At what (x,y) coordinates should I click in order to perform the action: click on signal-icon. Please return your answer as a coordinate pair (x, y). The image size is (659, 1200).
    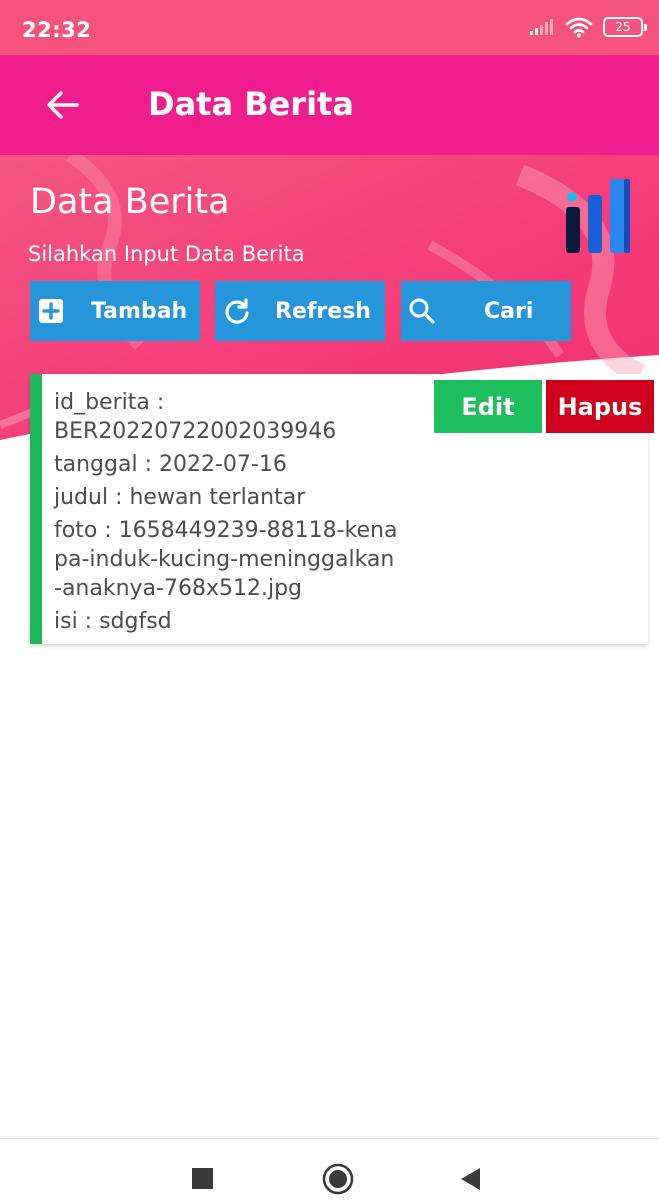
    Looking at the image, I should click on (541, 27).